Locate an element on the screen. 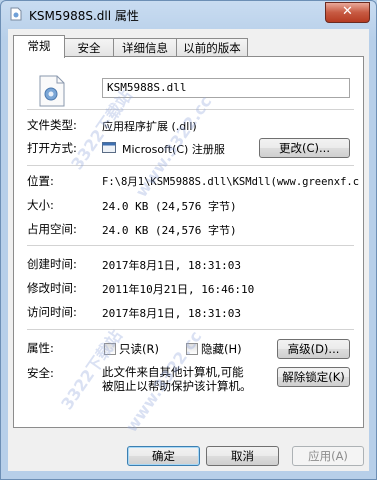 This screenshot has width=377, height=480. app-icon is located at coordinates (109, 147).